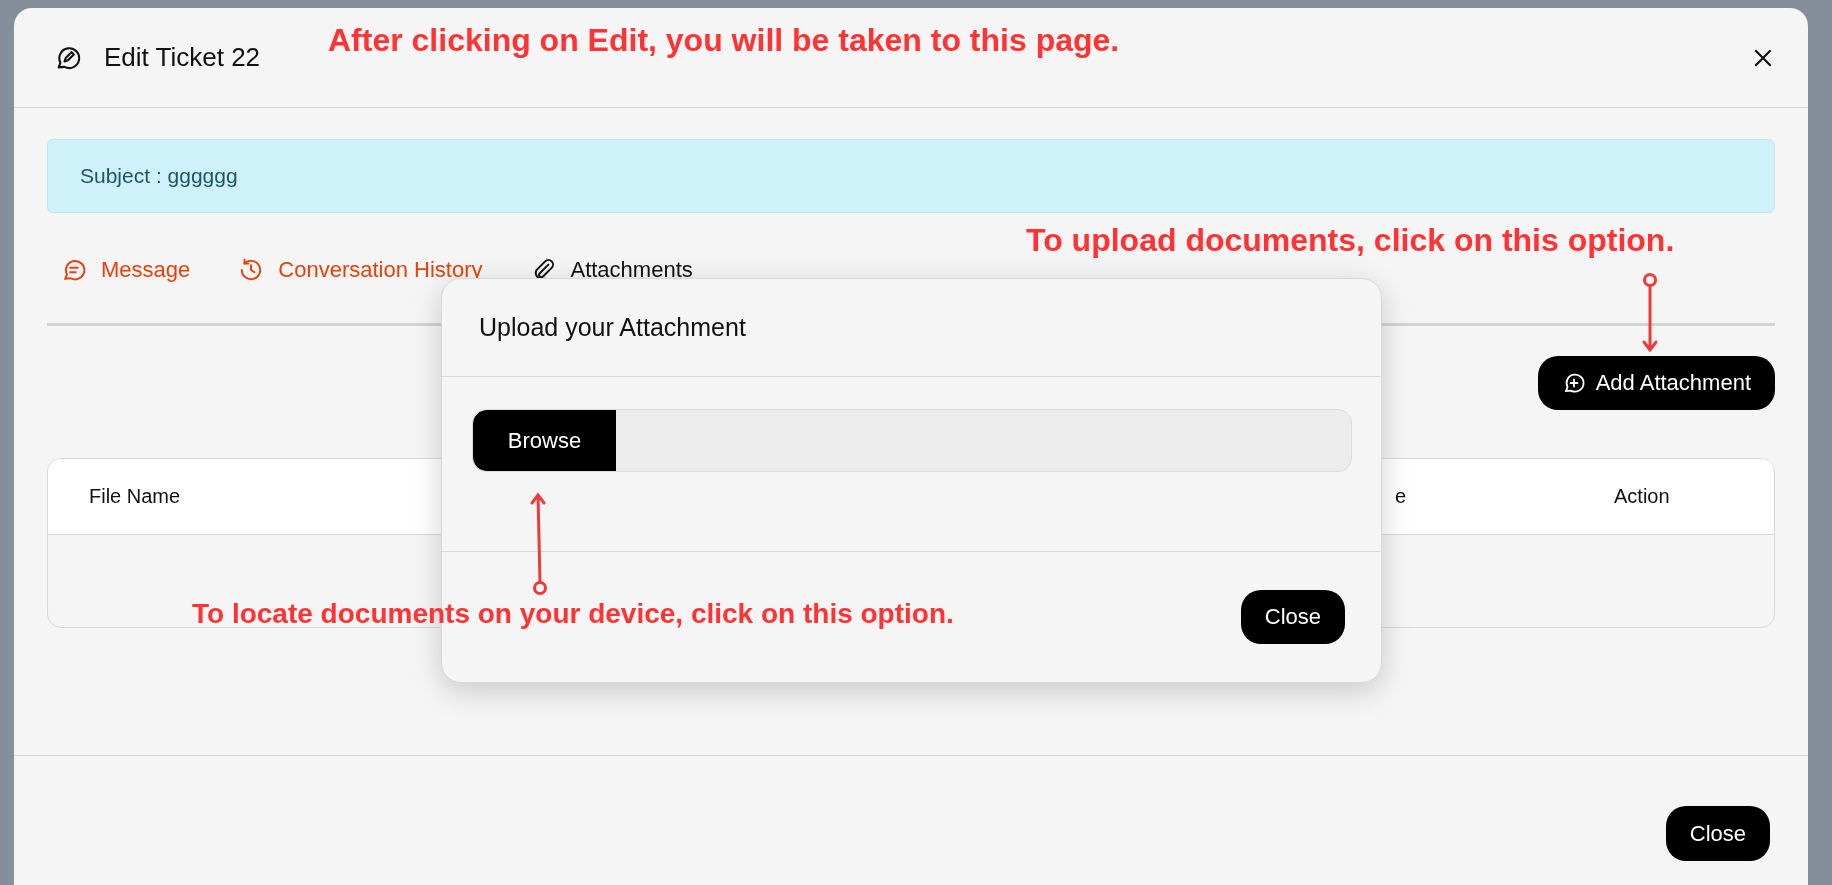 The height and width of the screenshot is (885, 1832). Describe the element at coordinates (1401, 496) in the screenshot. I see `column-header: e` at that location.